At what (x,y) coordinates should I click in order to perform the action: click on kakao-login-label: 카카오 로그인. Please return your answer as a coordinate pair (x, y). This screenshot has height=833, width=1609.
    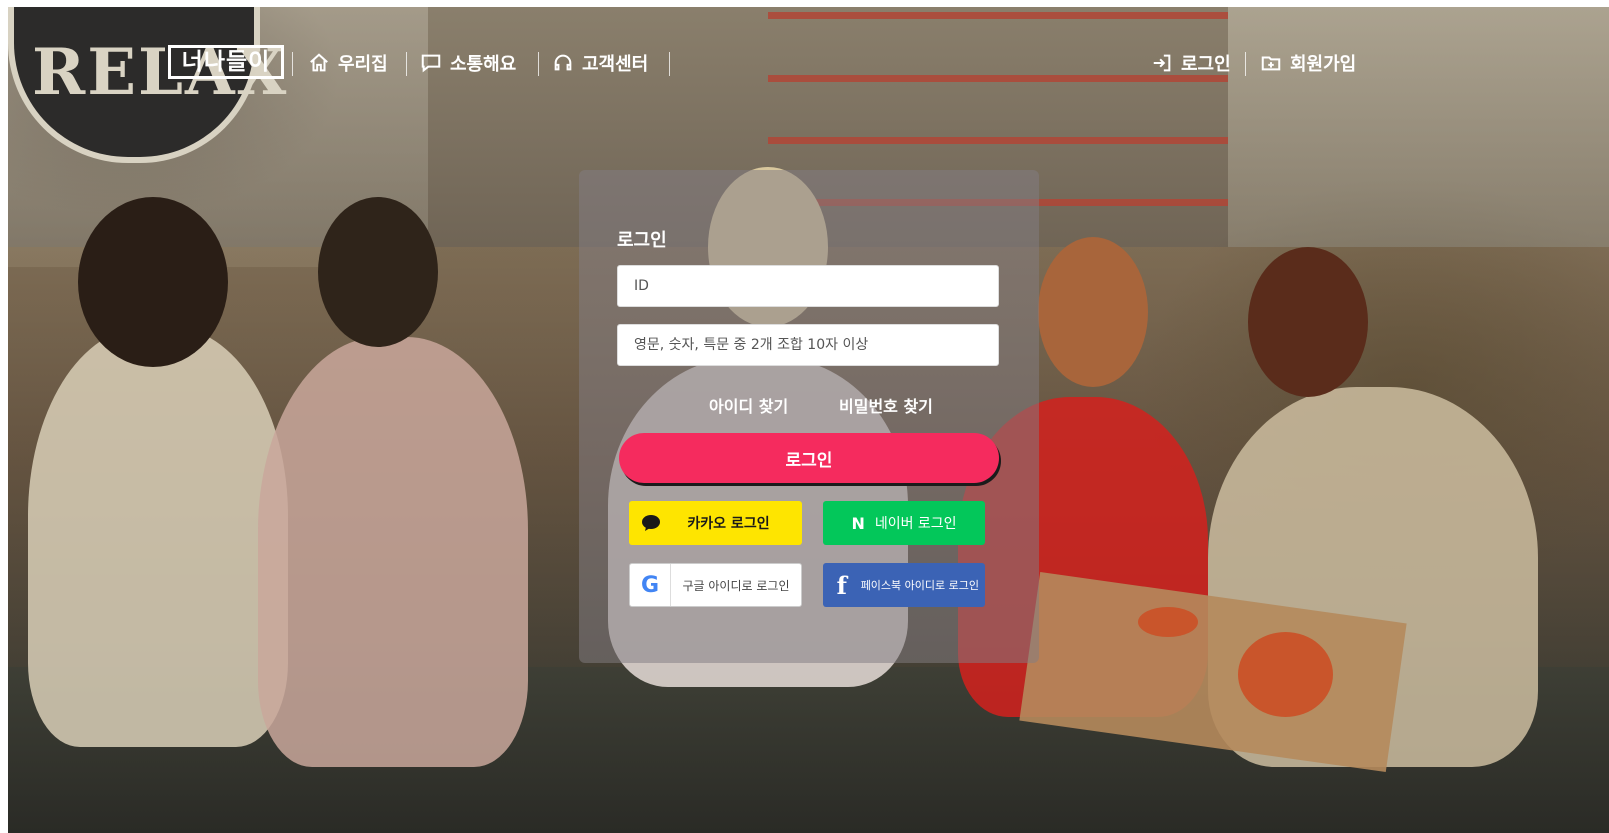
    Looking at the image, I should click on (728, 524).